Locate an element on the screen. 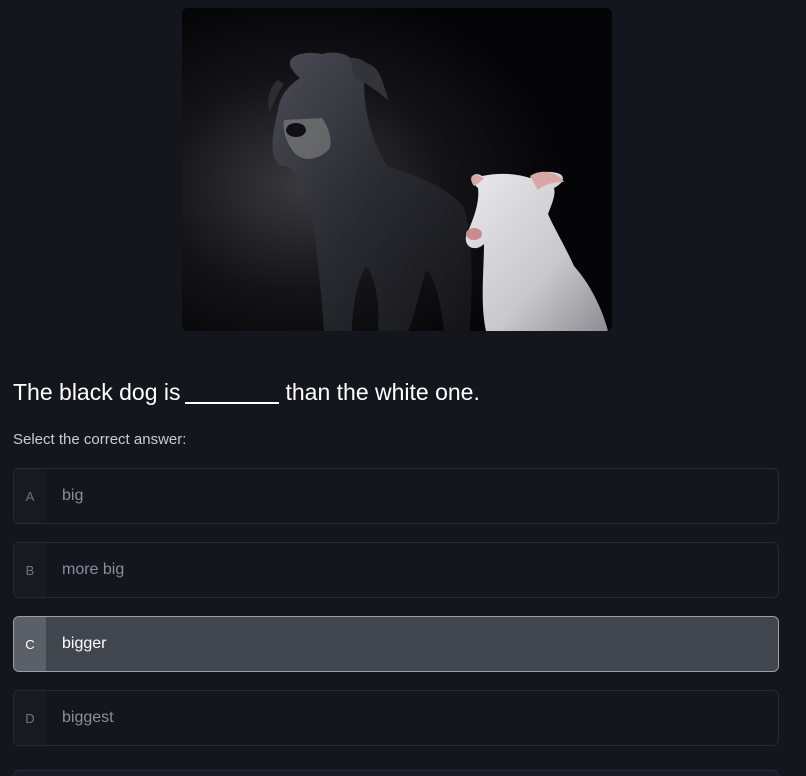 This screenshot has height=776, width=806. option-label: biggest is located at coordinates (88, 717).